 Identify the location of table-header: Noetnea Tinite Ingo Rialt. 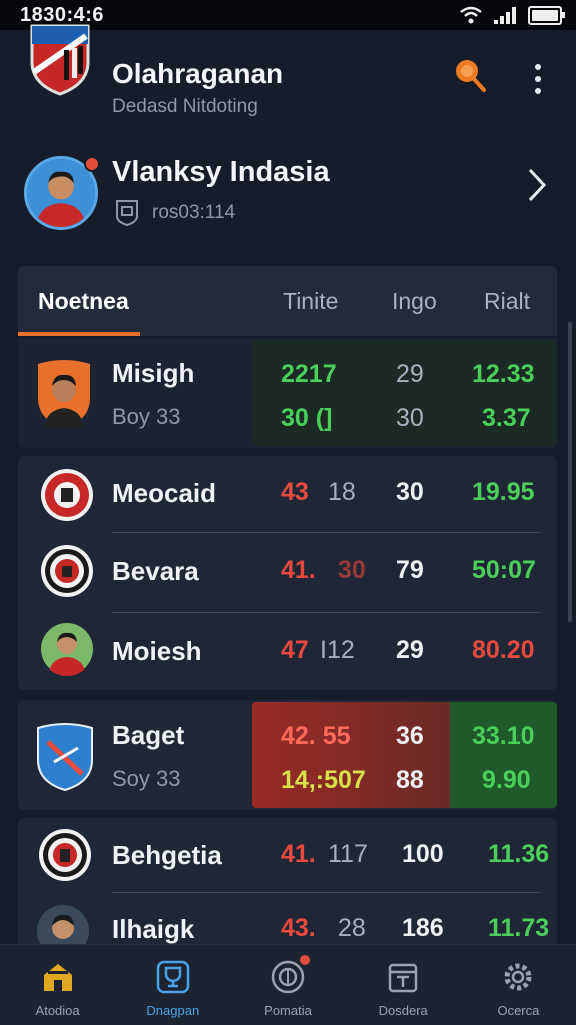
(287, 301).